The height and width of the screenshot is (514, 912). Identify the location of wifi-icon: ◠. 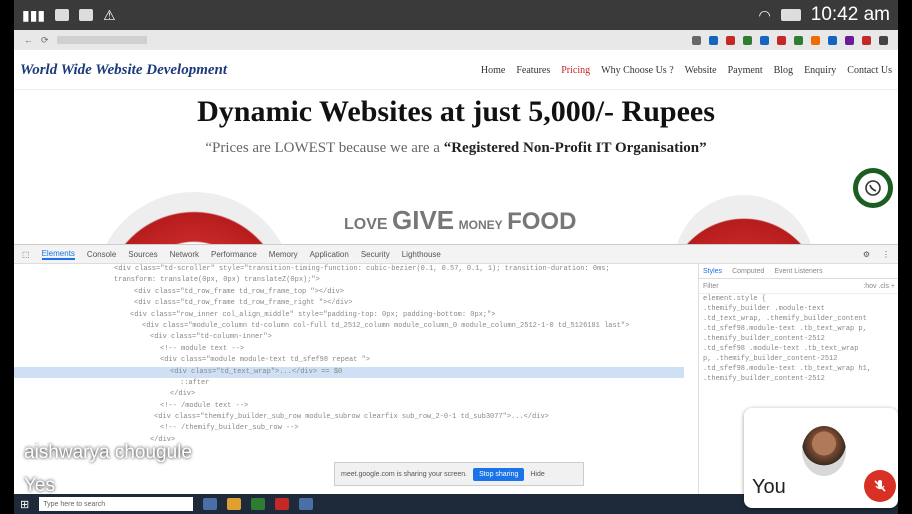
(764, 14).